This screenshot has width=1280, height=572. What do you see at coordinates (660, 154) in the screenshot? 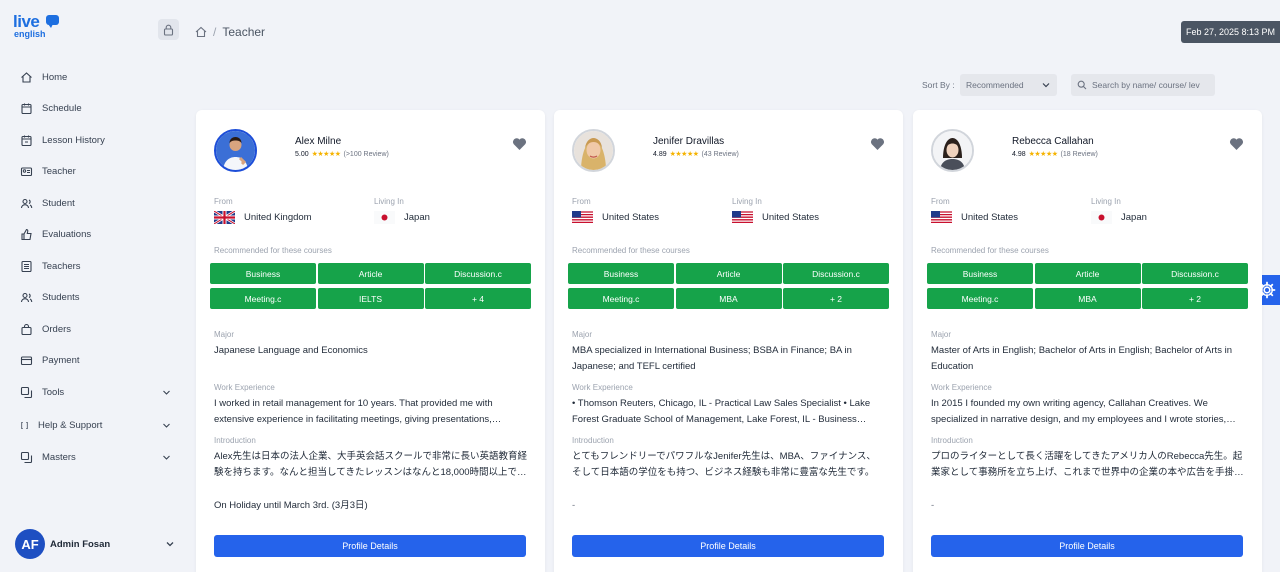
I see `rating-score: 4.89` at bounding box center [660, 154].